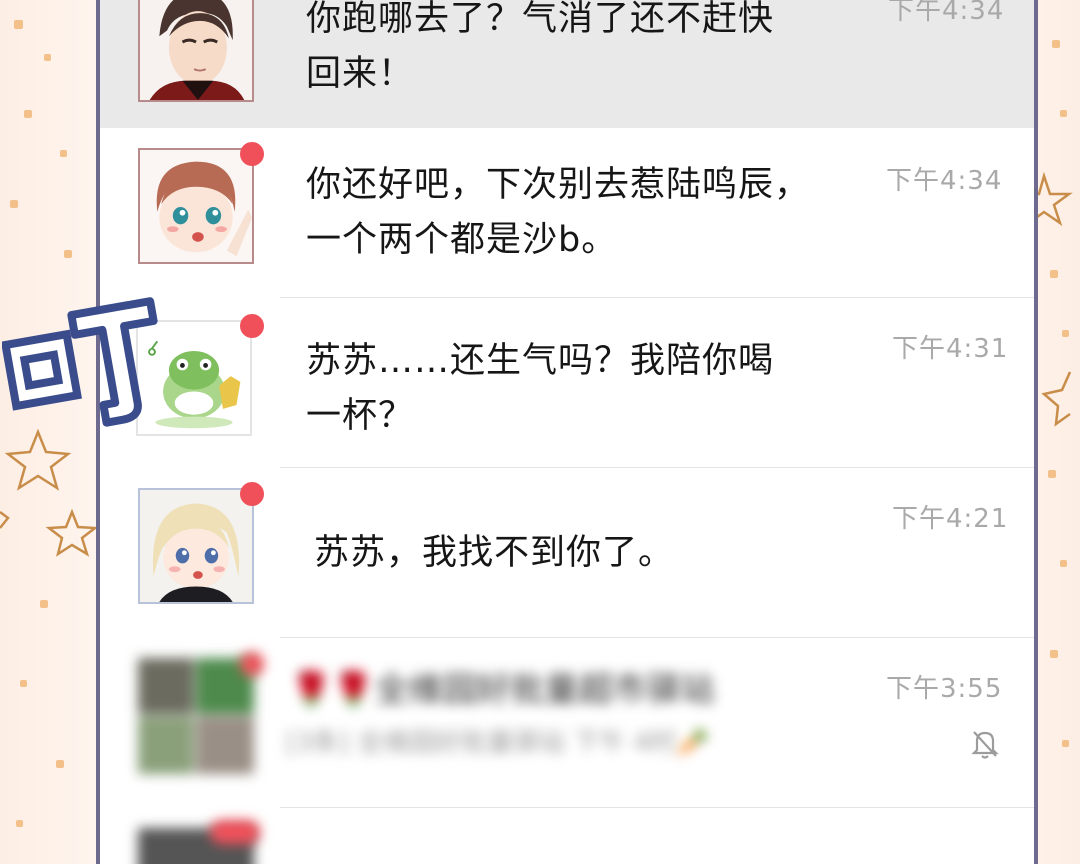 The image size is (1080, 864). What do you see at coordinates (462, 240) in the screenshot?
I see `message-preview-line: 一个两个都是沙b。` at bounding box center [462, 240].